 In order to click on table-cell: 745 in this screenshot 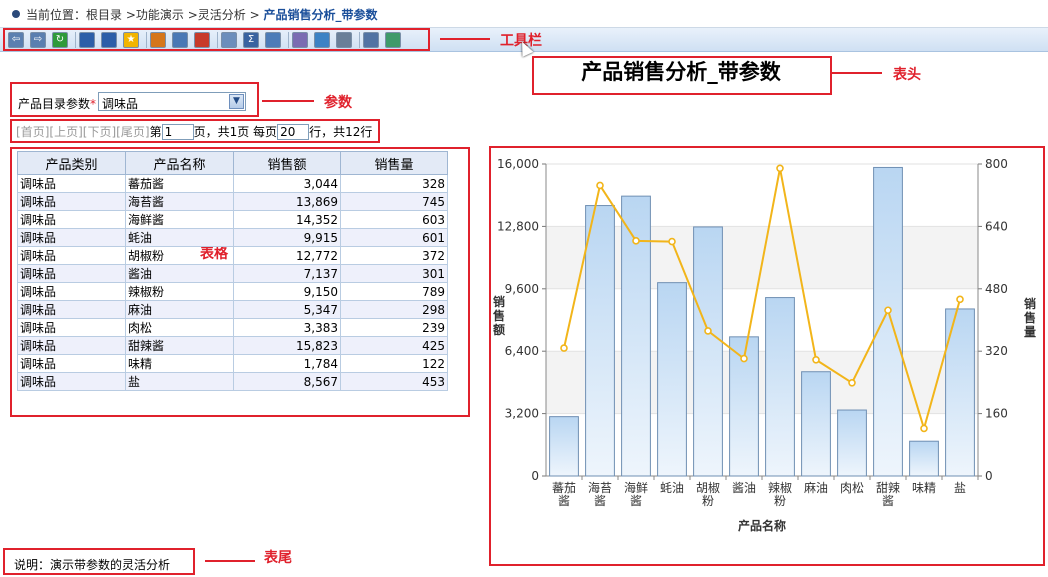, I will do `click(394, 201)`.